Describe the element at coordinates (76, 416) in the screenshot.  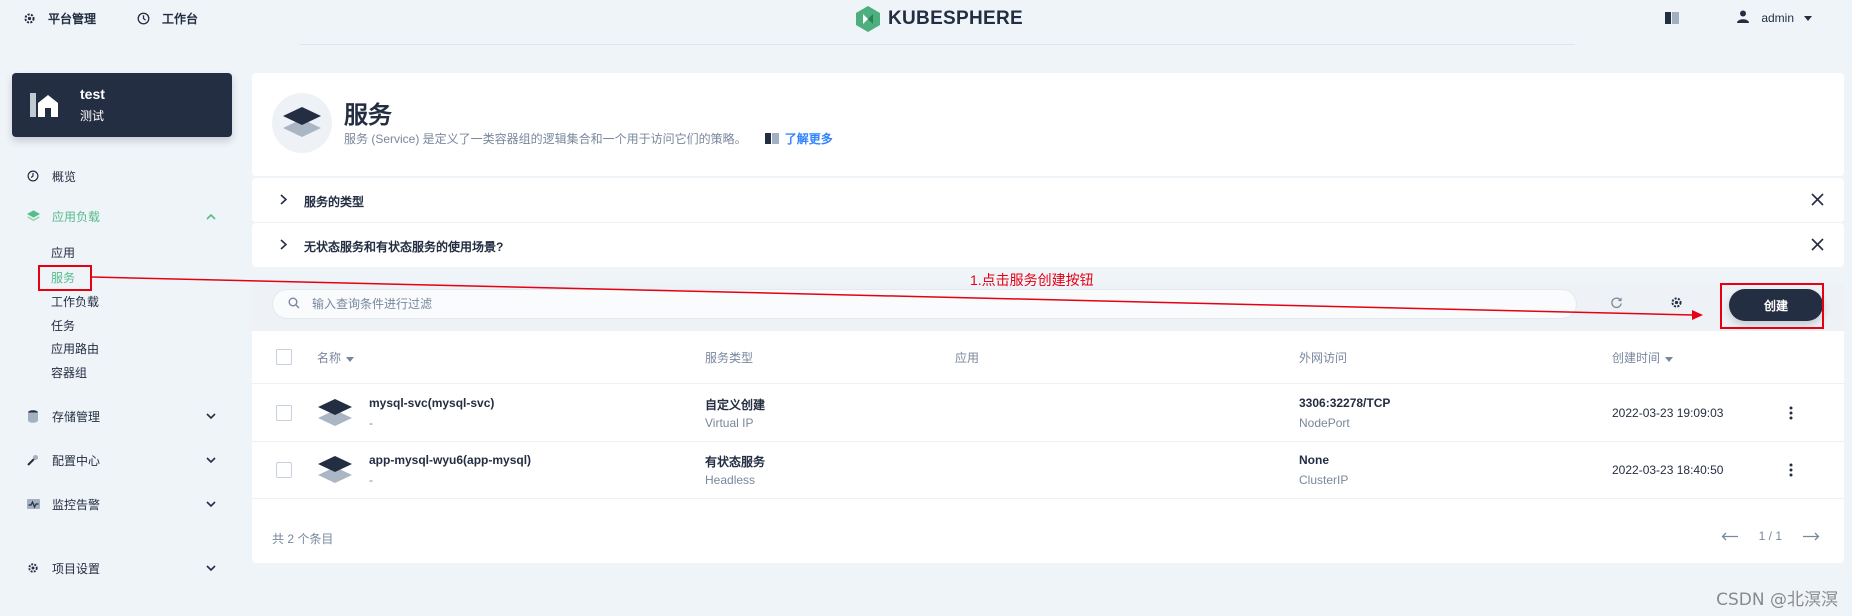
I see `sidebar-item-label: 存储管理` at that location.